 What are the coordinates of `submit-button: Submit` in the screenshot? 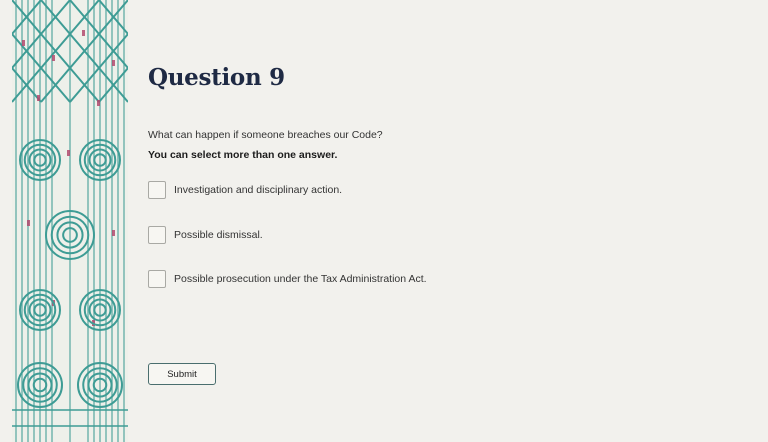 It's located at (182, 374).